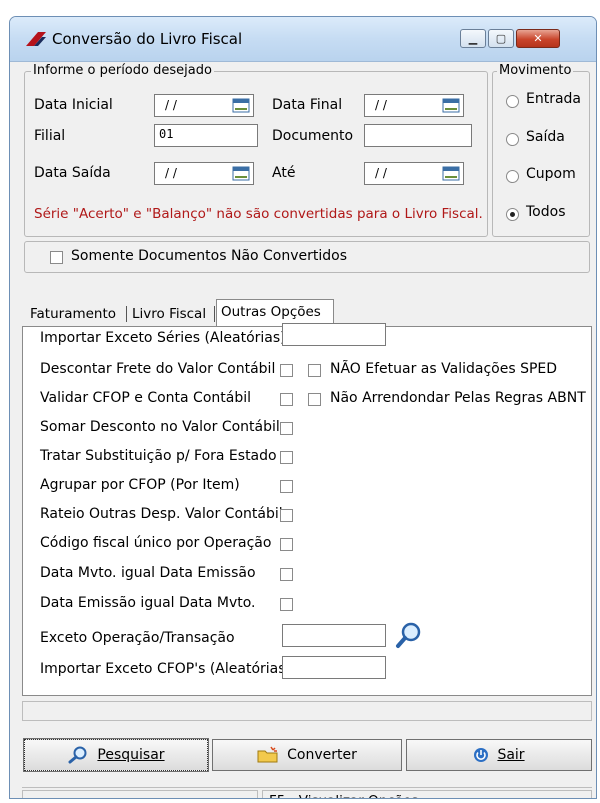  What do you see at coordinates (551, 174) in the screenshot?
I see `radio-cupom-label: Cupom` at bounding box center [551, 174].